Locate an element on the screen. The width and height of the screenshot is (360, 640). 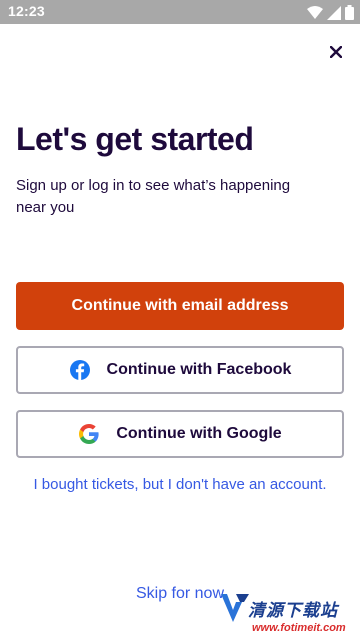
facebook-icon is located at coordinates (80, 370).